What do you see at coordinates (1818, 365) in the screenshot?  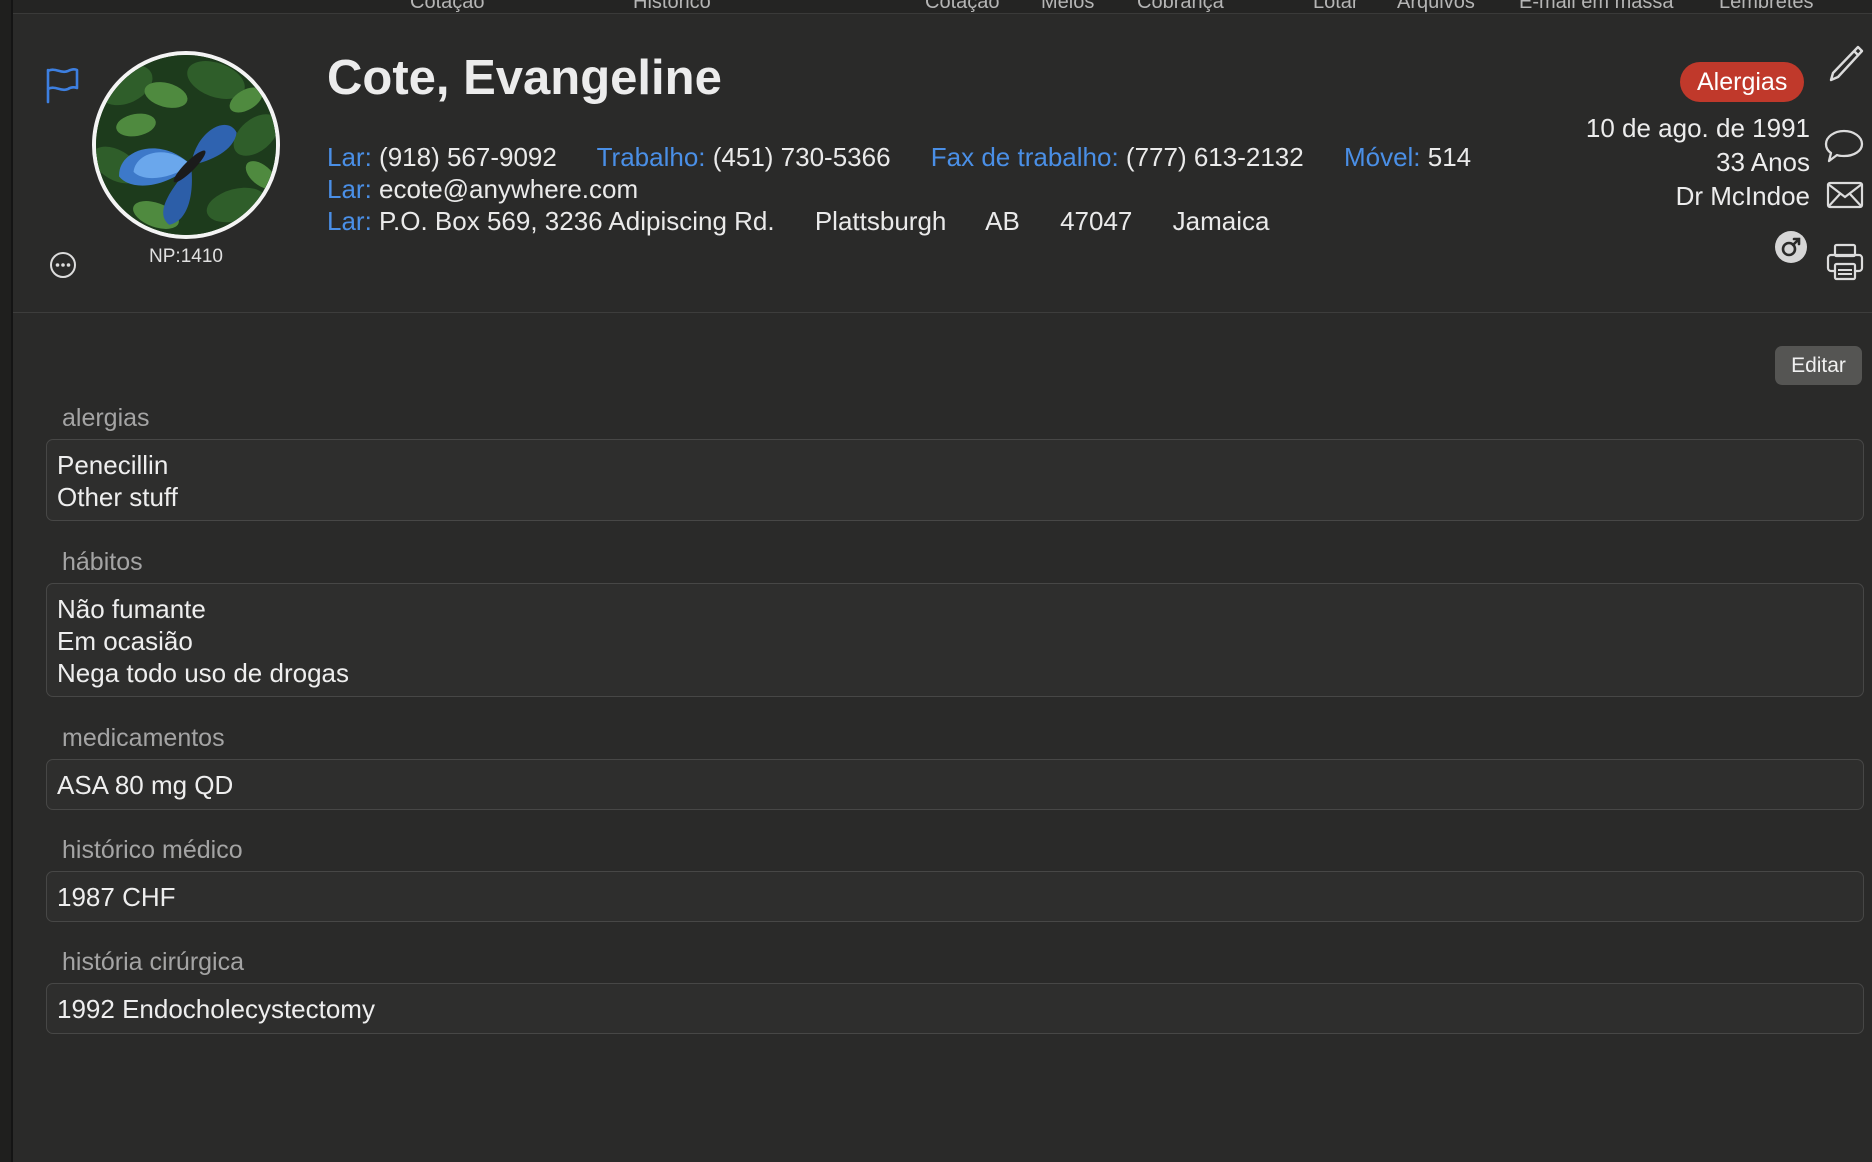 I see `edit-button: Editar` at bounding box center [1818, 365].